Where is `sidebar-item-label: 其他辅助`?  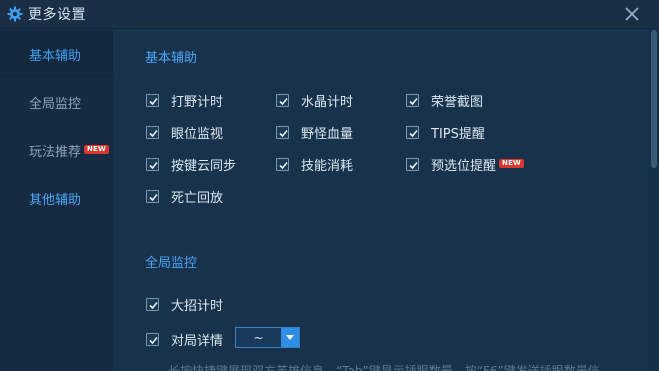
sidebar-item-label: 其他辅助 is located at coordinates (55, 200).